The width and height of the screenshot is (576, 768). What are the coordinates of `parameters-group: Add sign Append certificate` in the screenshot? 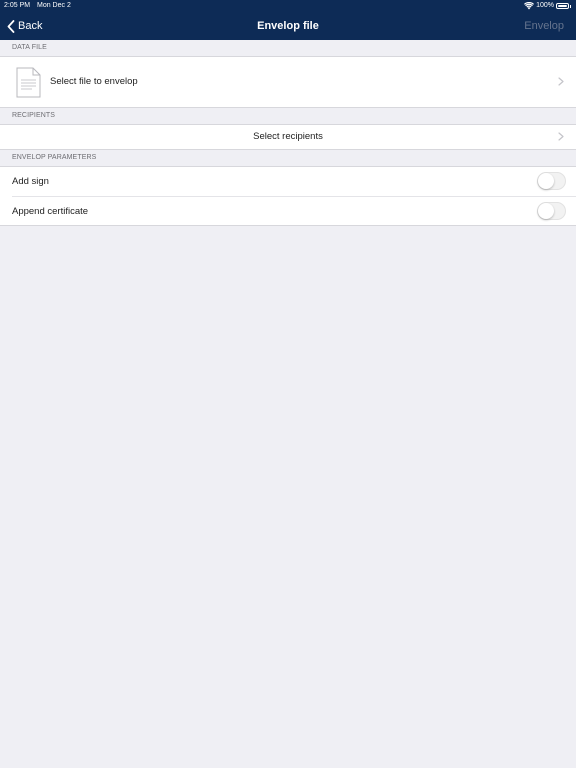 It's located at (288, 196).